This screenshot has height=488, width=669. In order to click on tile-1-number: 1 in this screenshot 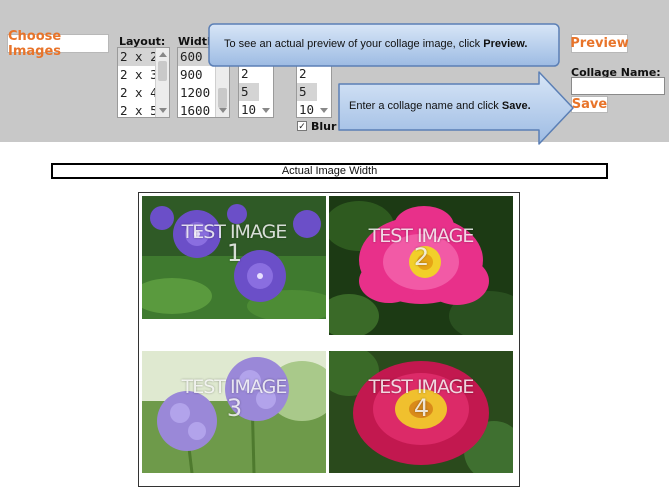, I will do `click(234, 253)`.